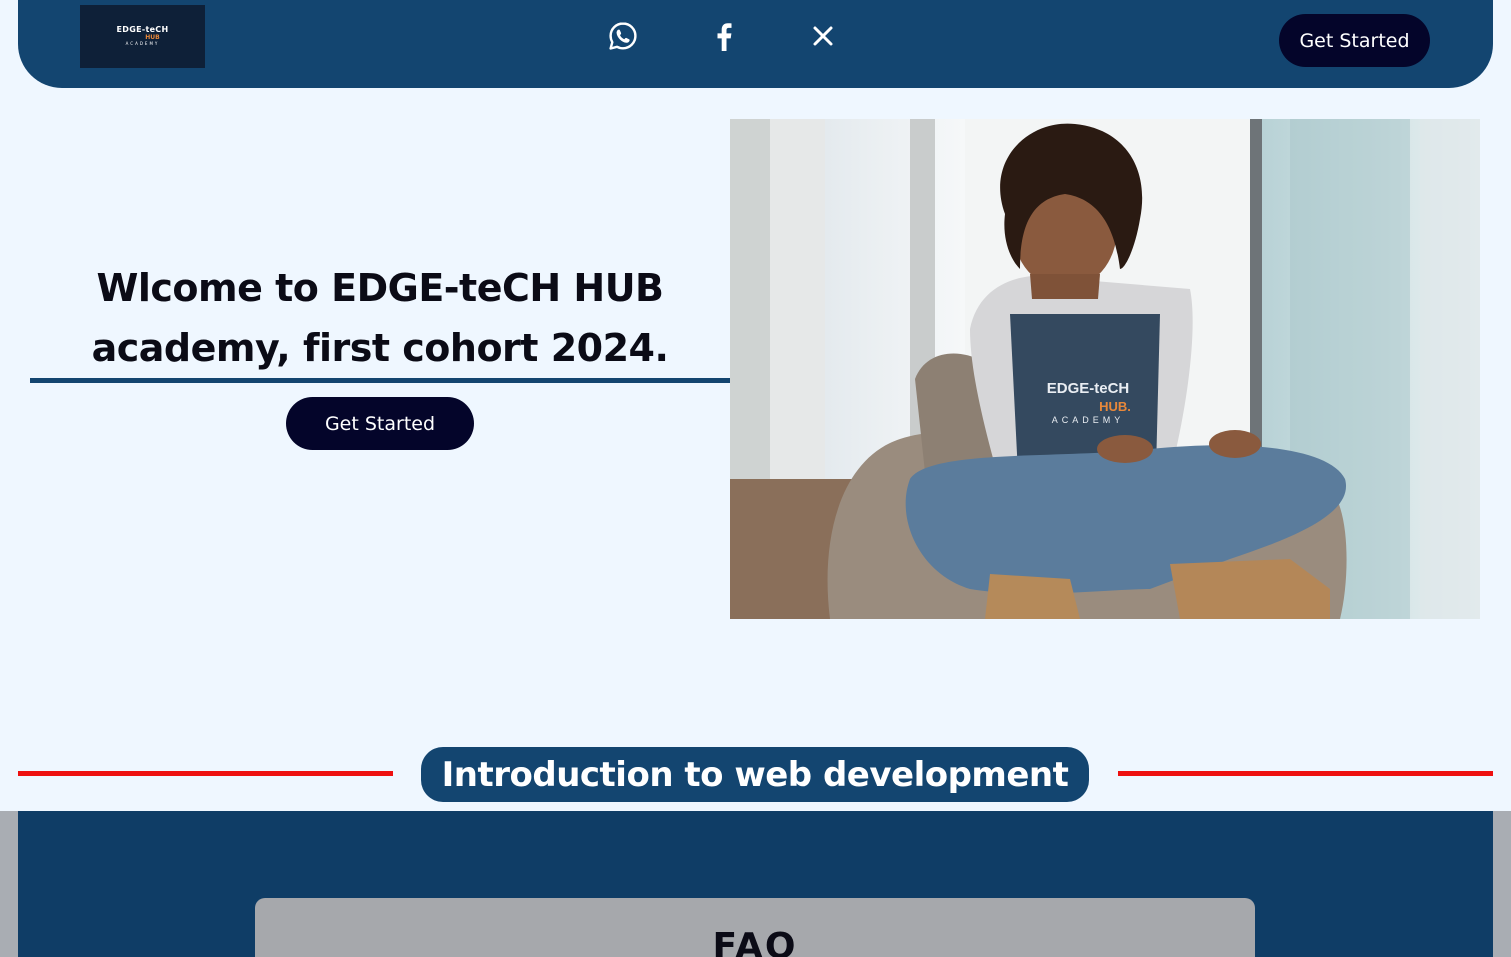 This screenshot has height=957, width=1511. Describe the element at coordinates (755, 44) in the screenshot. I see `top-navbar: EDGE-teCH HUB ACADEMY Get Started` at that location.